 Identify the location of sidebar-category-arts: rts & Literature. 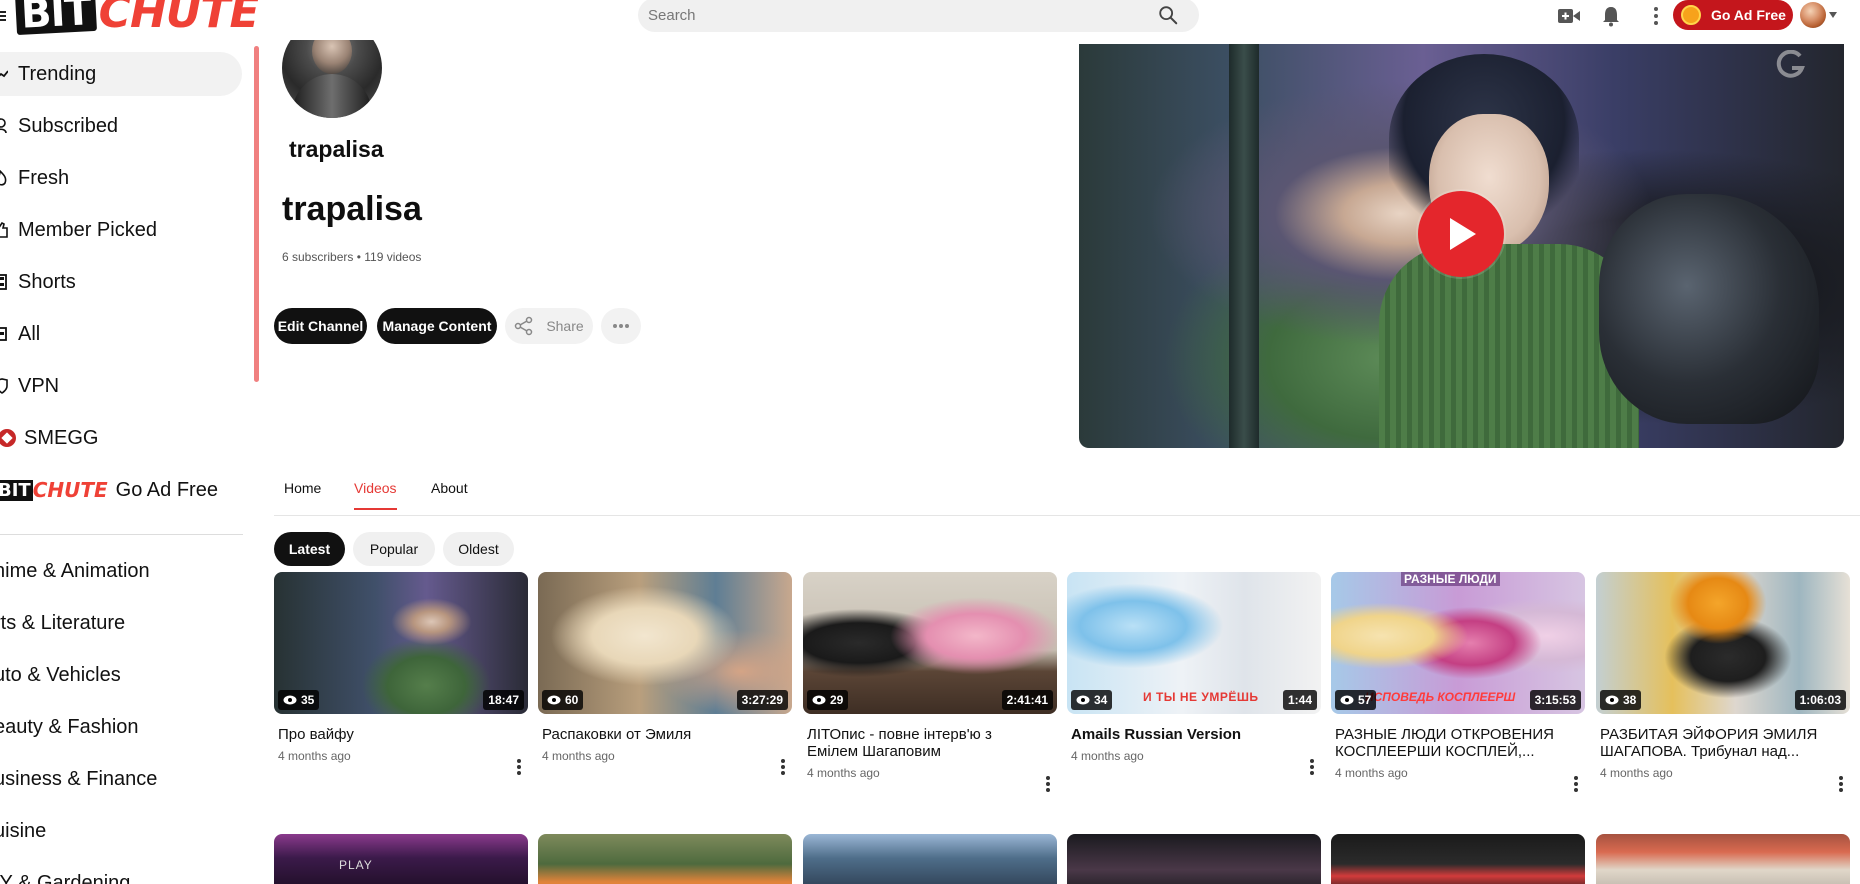
(62, 623).